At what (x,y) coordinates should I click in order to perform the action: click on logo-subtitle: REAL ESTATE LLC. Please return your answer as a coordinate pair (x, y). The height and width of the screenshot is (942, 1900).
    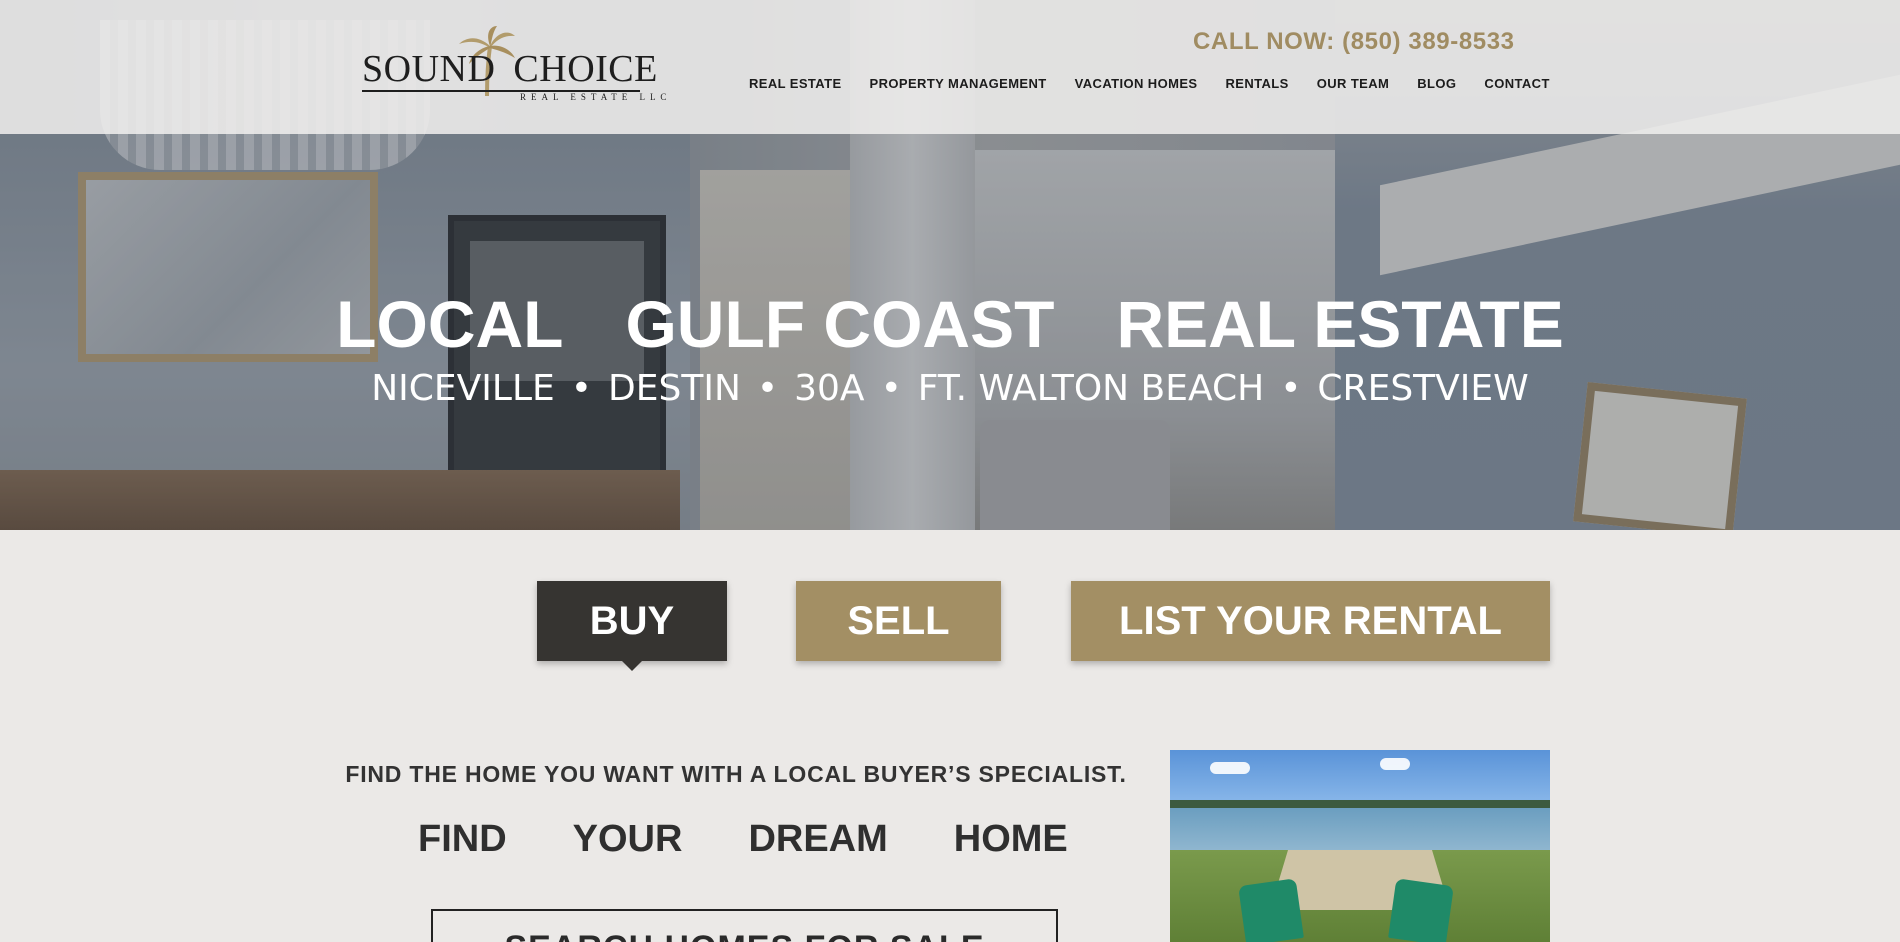
    Looking at the image, I should click on (596, 97).